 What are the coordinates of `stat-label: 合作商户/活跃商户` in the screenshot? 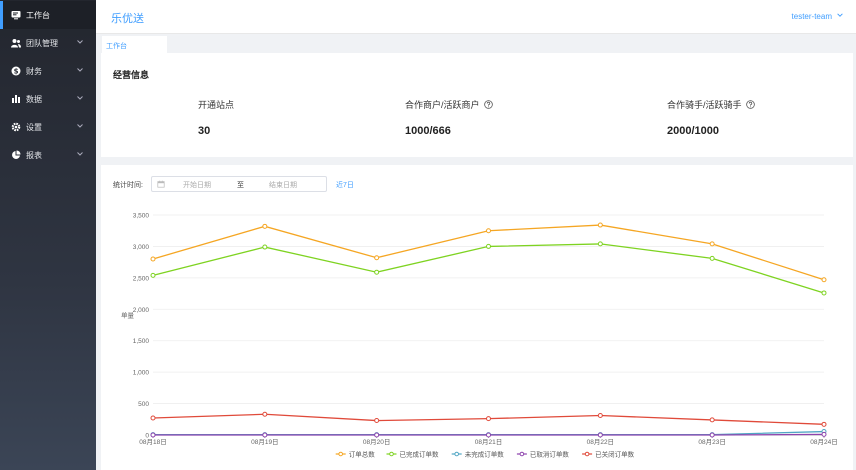 It's located at (442, 105).